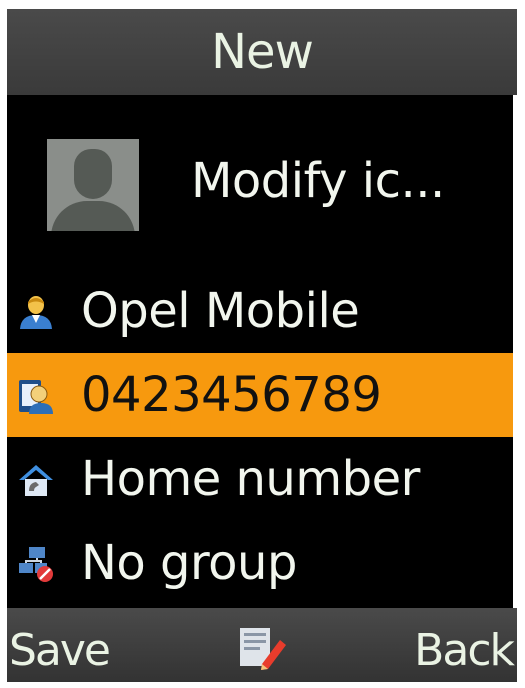 This screenshot has width=525, height=688. I want to click on field-row-group: No group, so click(260, 563).